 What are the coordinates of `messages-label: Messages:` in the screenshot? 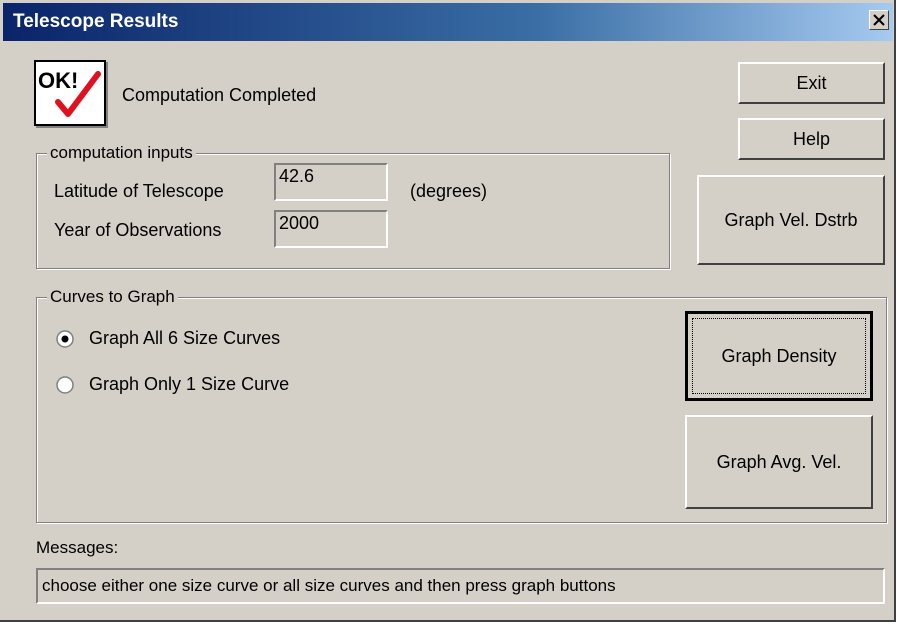 It's located at (77, 547).